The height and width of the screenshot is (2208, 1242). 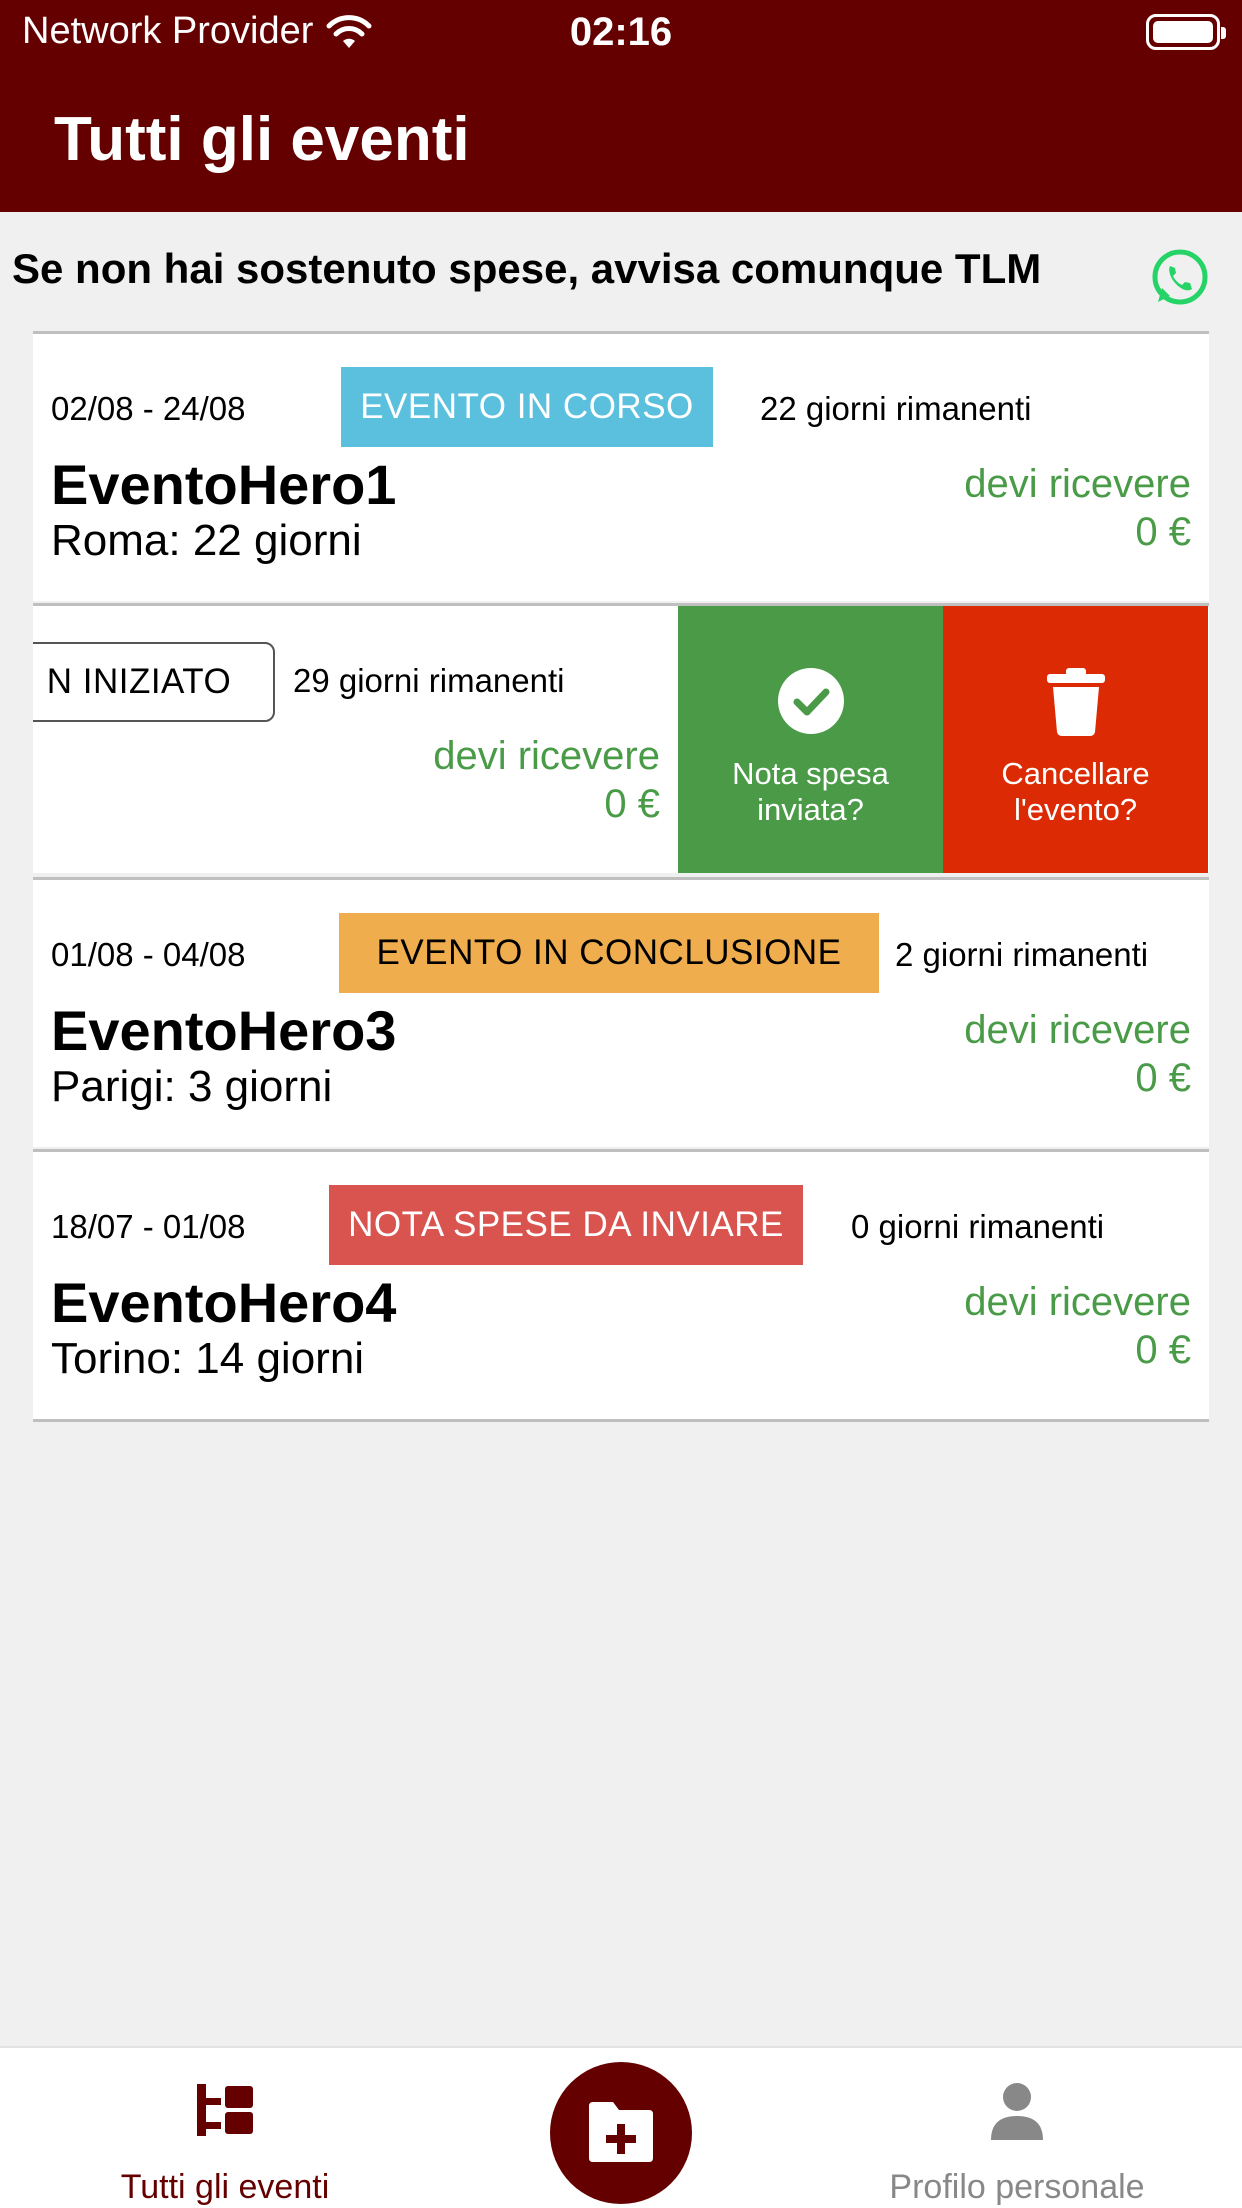 I want to click on tab-profile: Profilo personale, so click(x=1017, y=2128).